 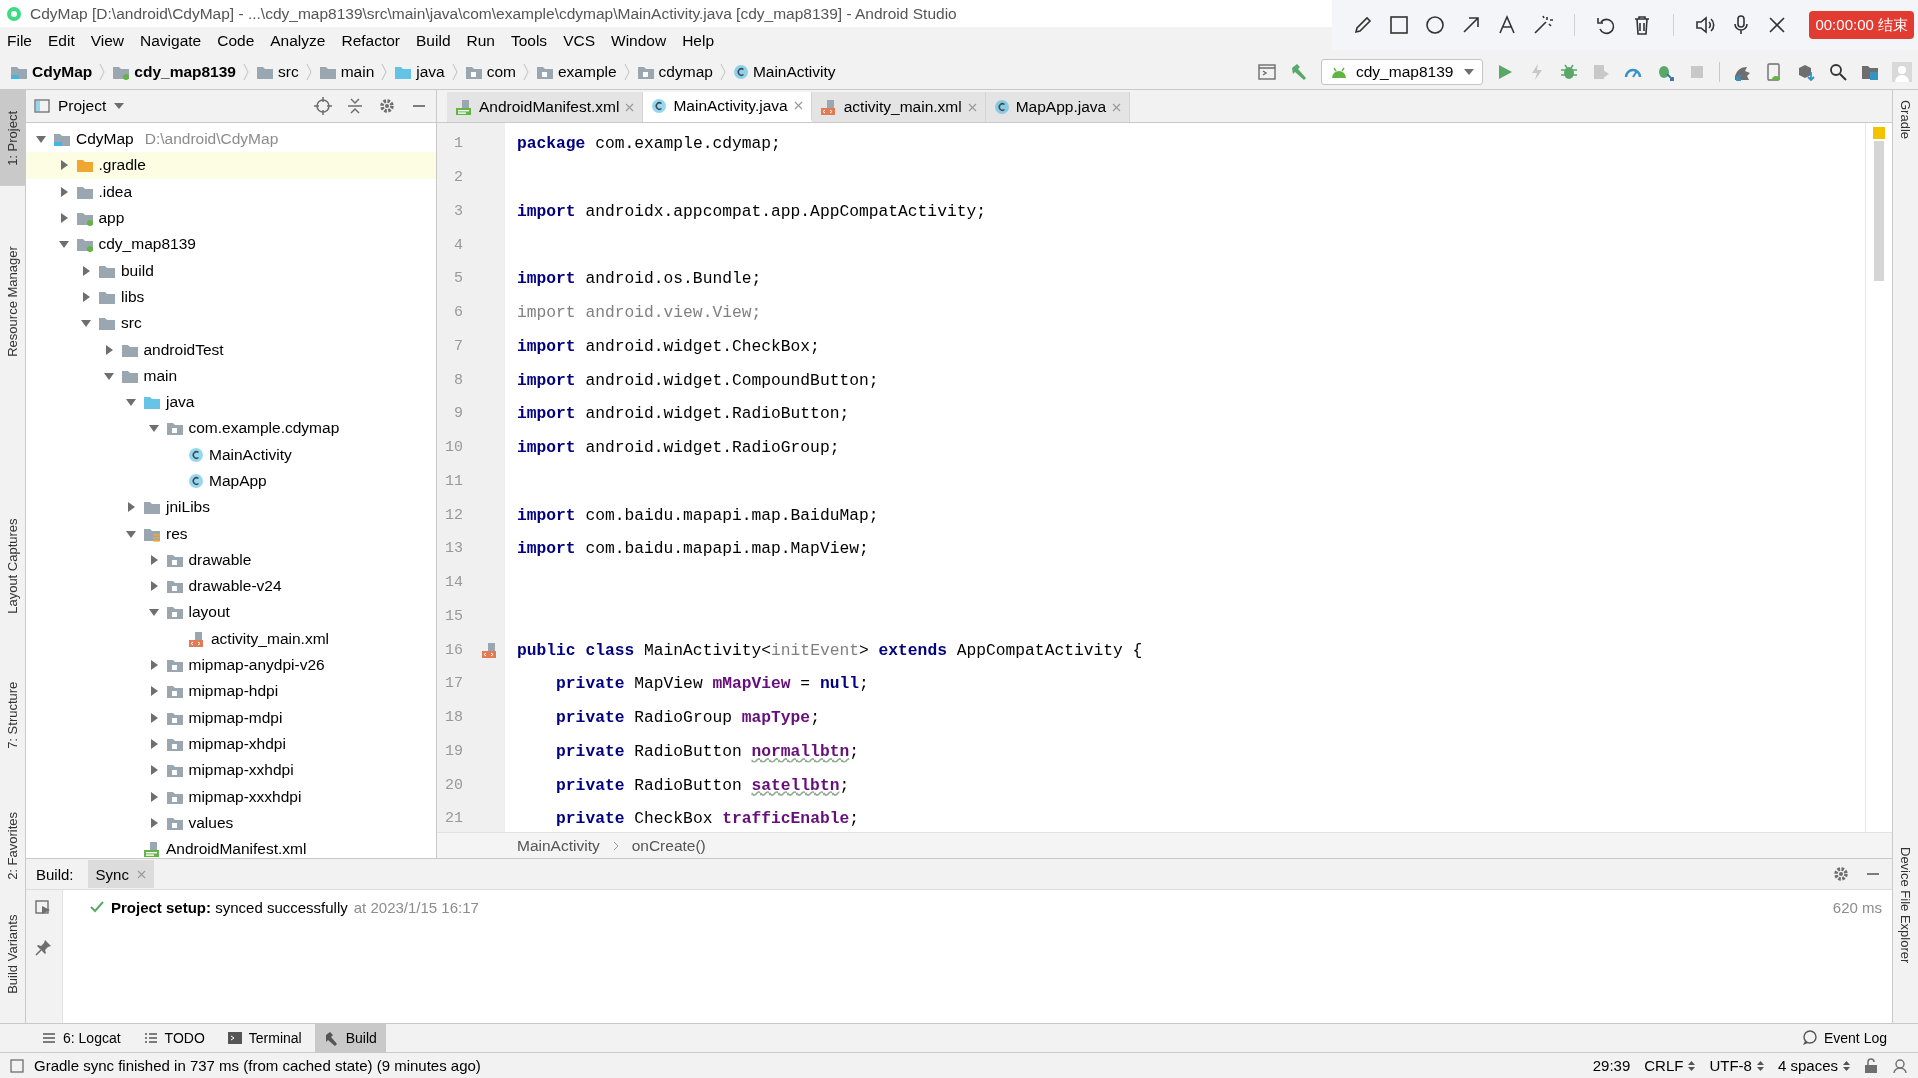 I want to click on tree-item: activity_main.xml, so click(x=231, y=638).